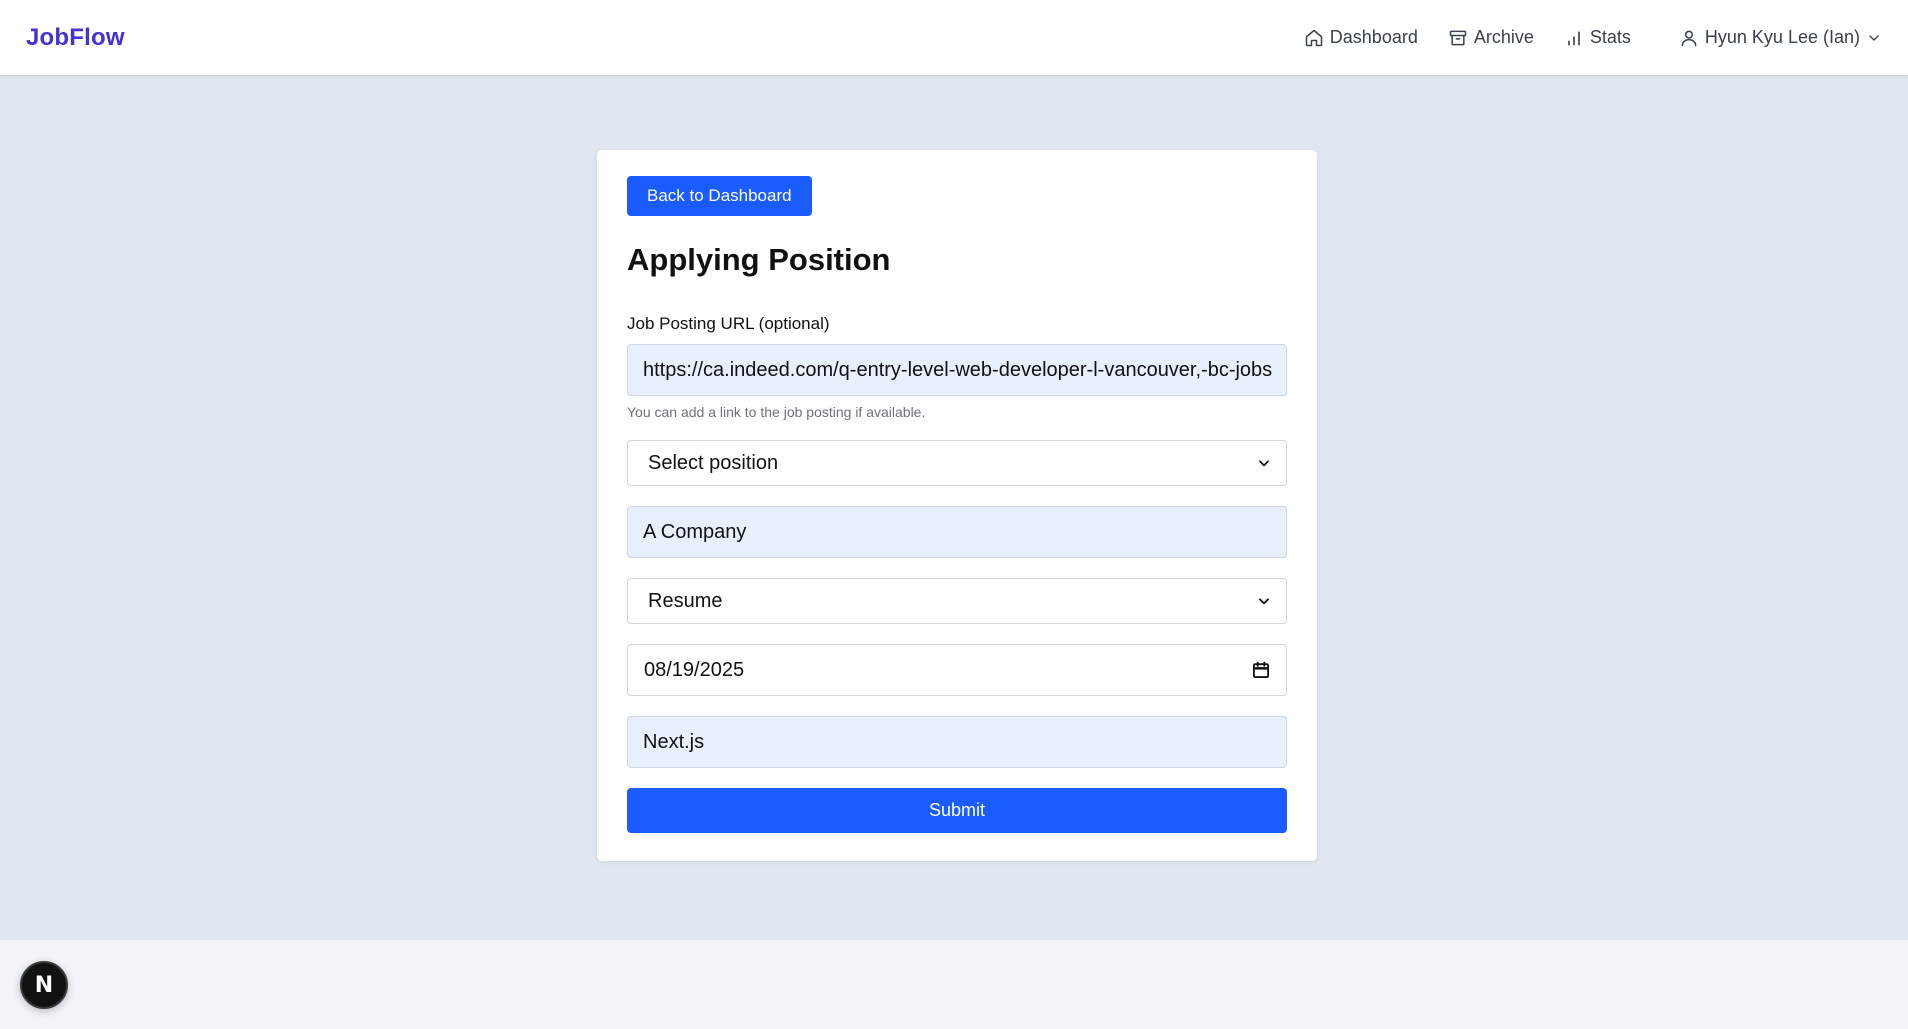  What do you see at coordinates (728, 323) in the screenshot?
I see `job-url-label: Job Posting URL (optional)` at bounding box center [728, 323].